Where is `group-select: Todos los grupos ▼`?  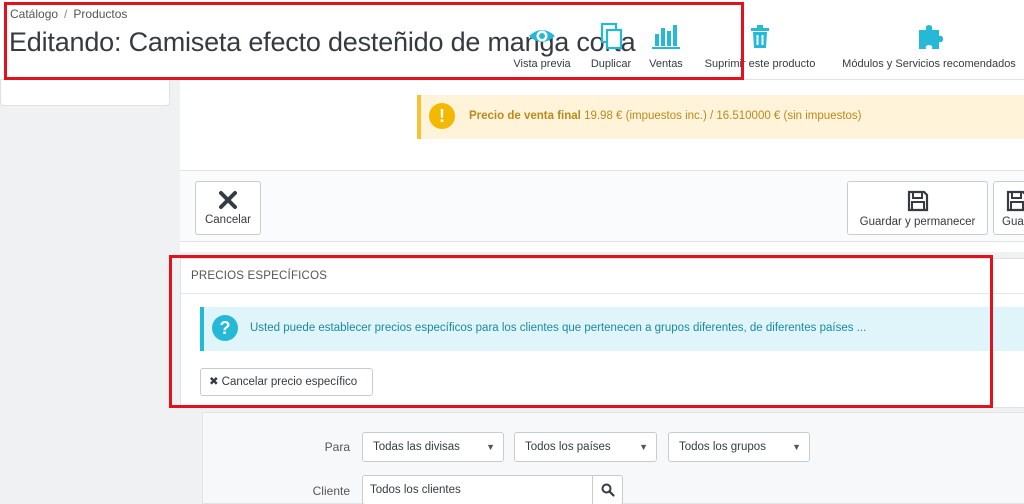 group-select: Todos los grupos ▼ is located at coordinates (739, 447).